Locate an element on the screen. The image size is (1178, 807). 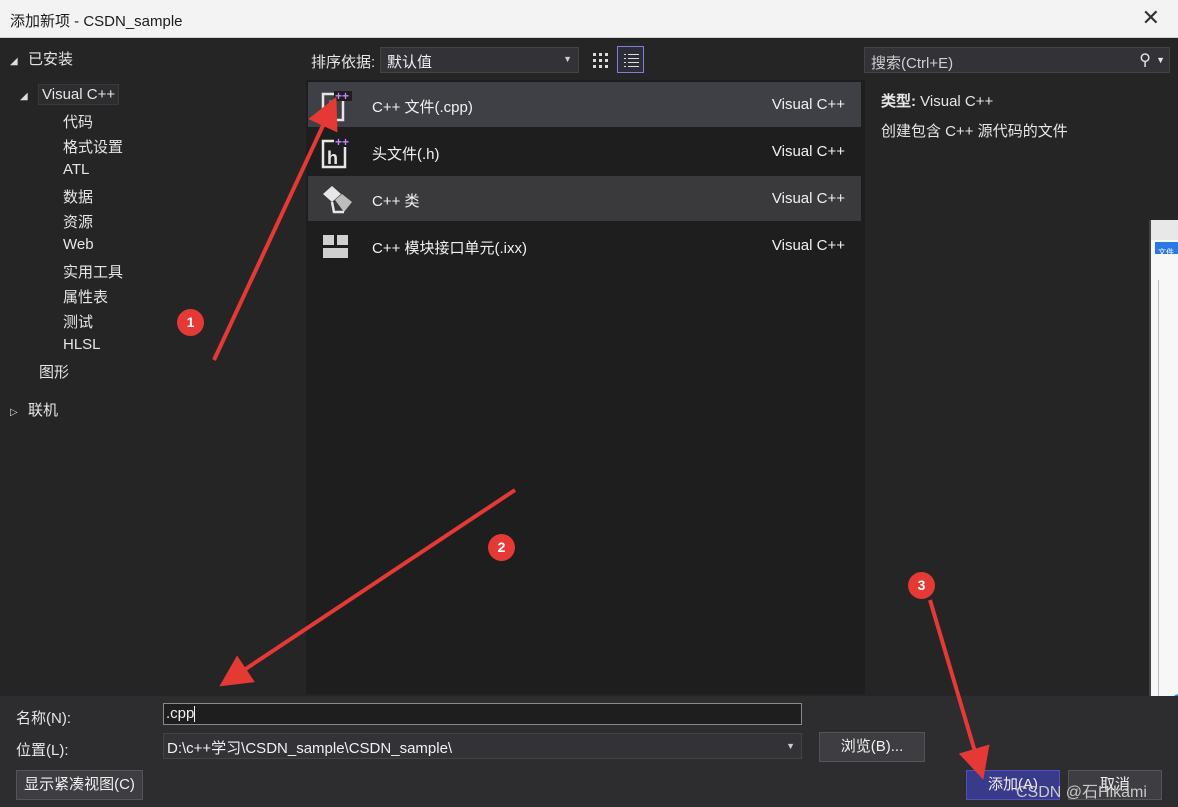
sort-label: 排序依据: is located at coordinates (343, 62).